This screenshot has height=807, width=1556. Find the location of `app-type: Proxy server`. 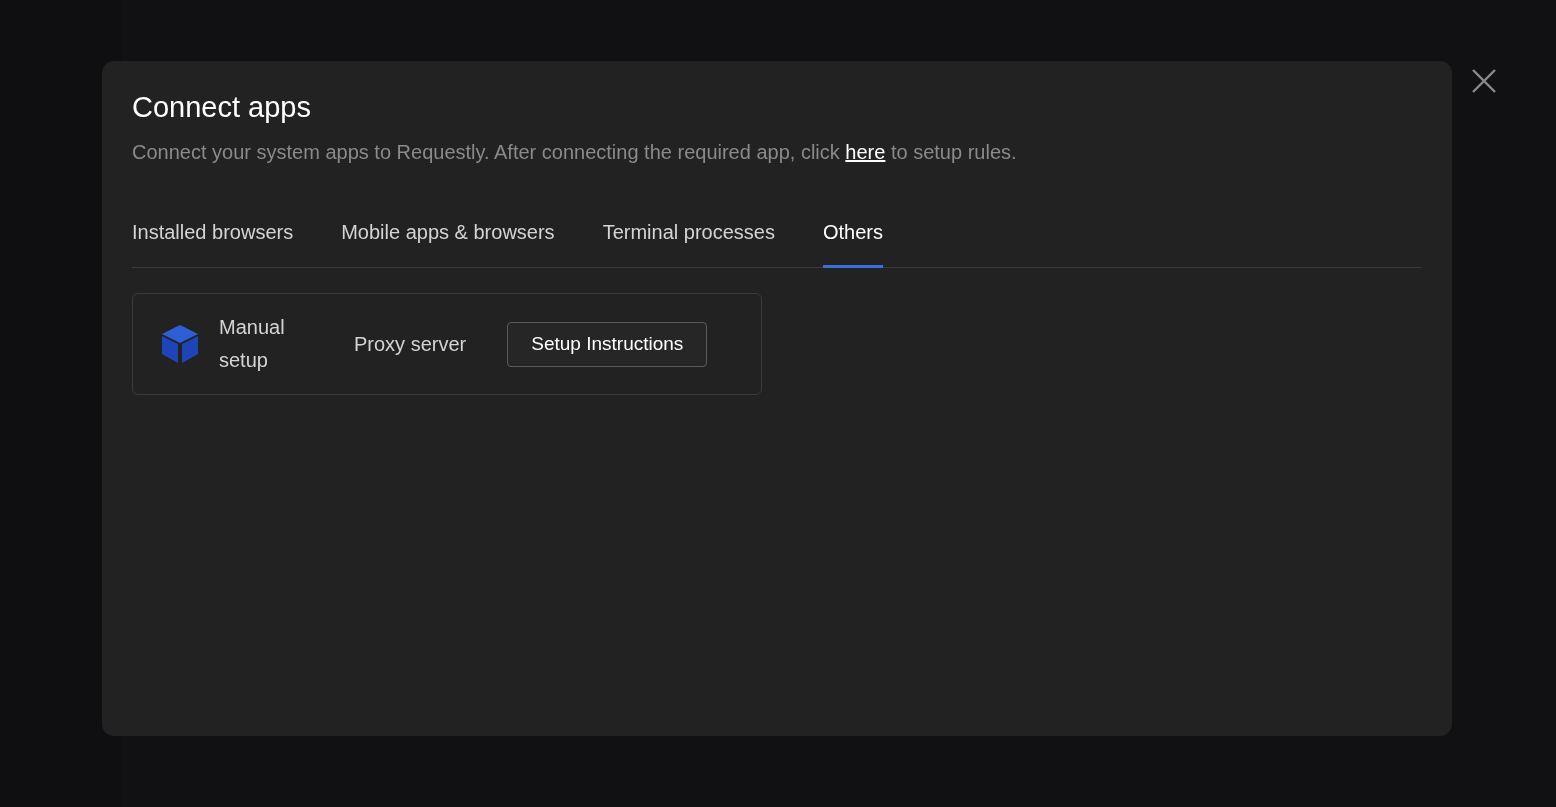

app-type: Proxy server is located at coordinates (410, 345).